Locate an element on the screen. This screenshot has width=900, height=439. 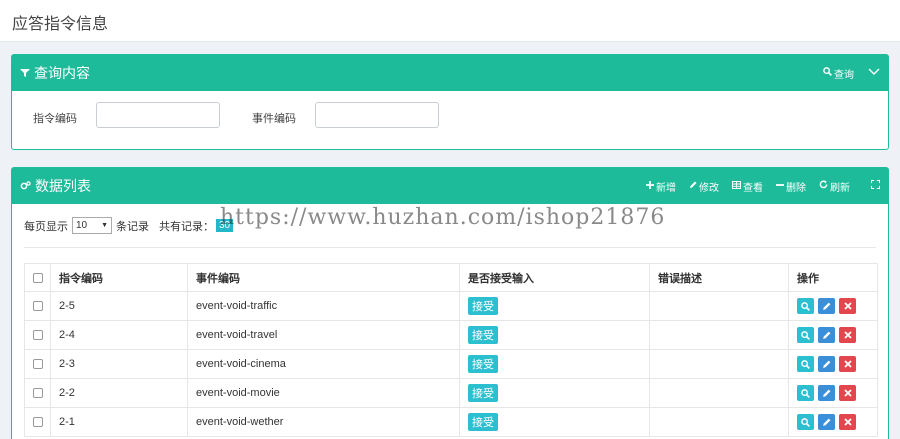
gears-icon is located at coordinates (25, 186).